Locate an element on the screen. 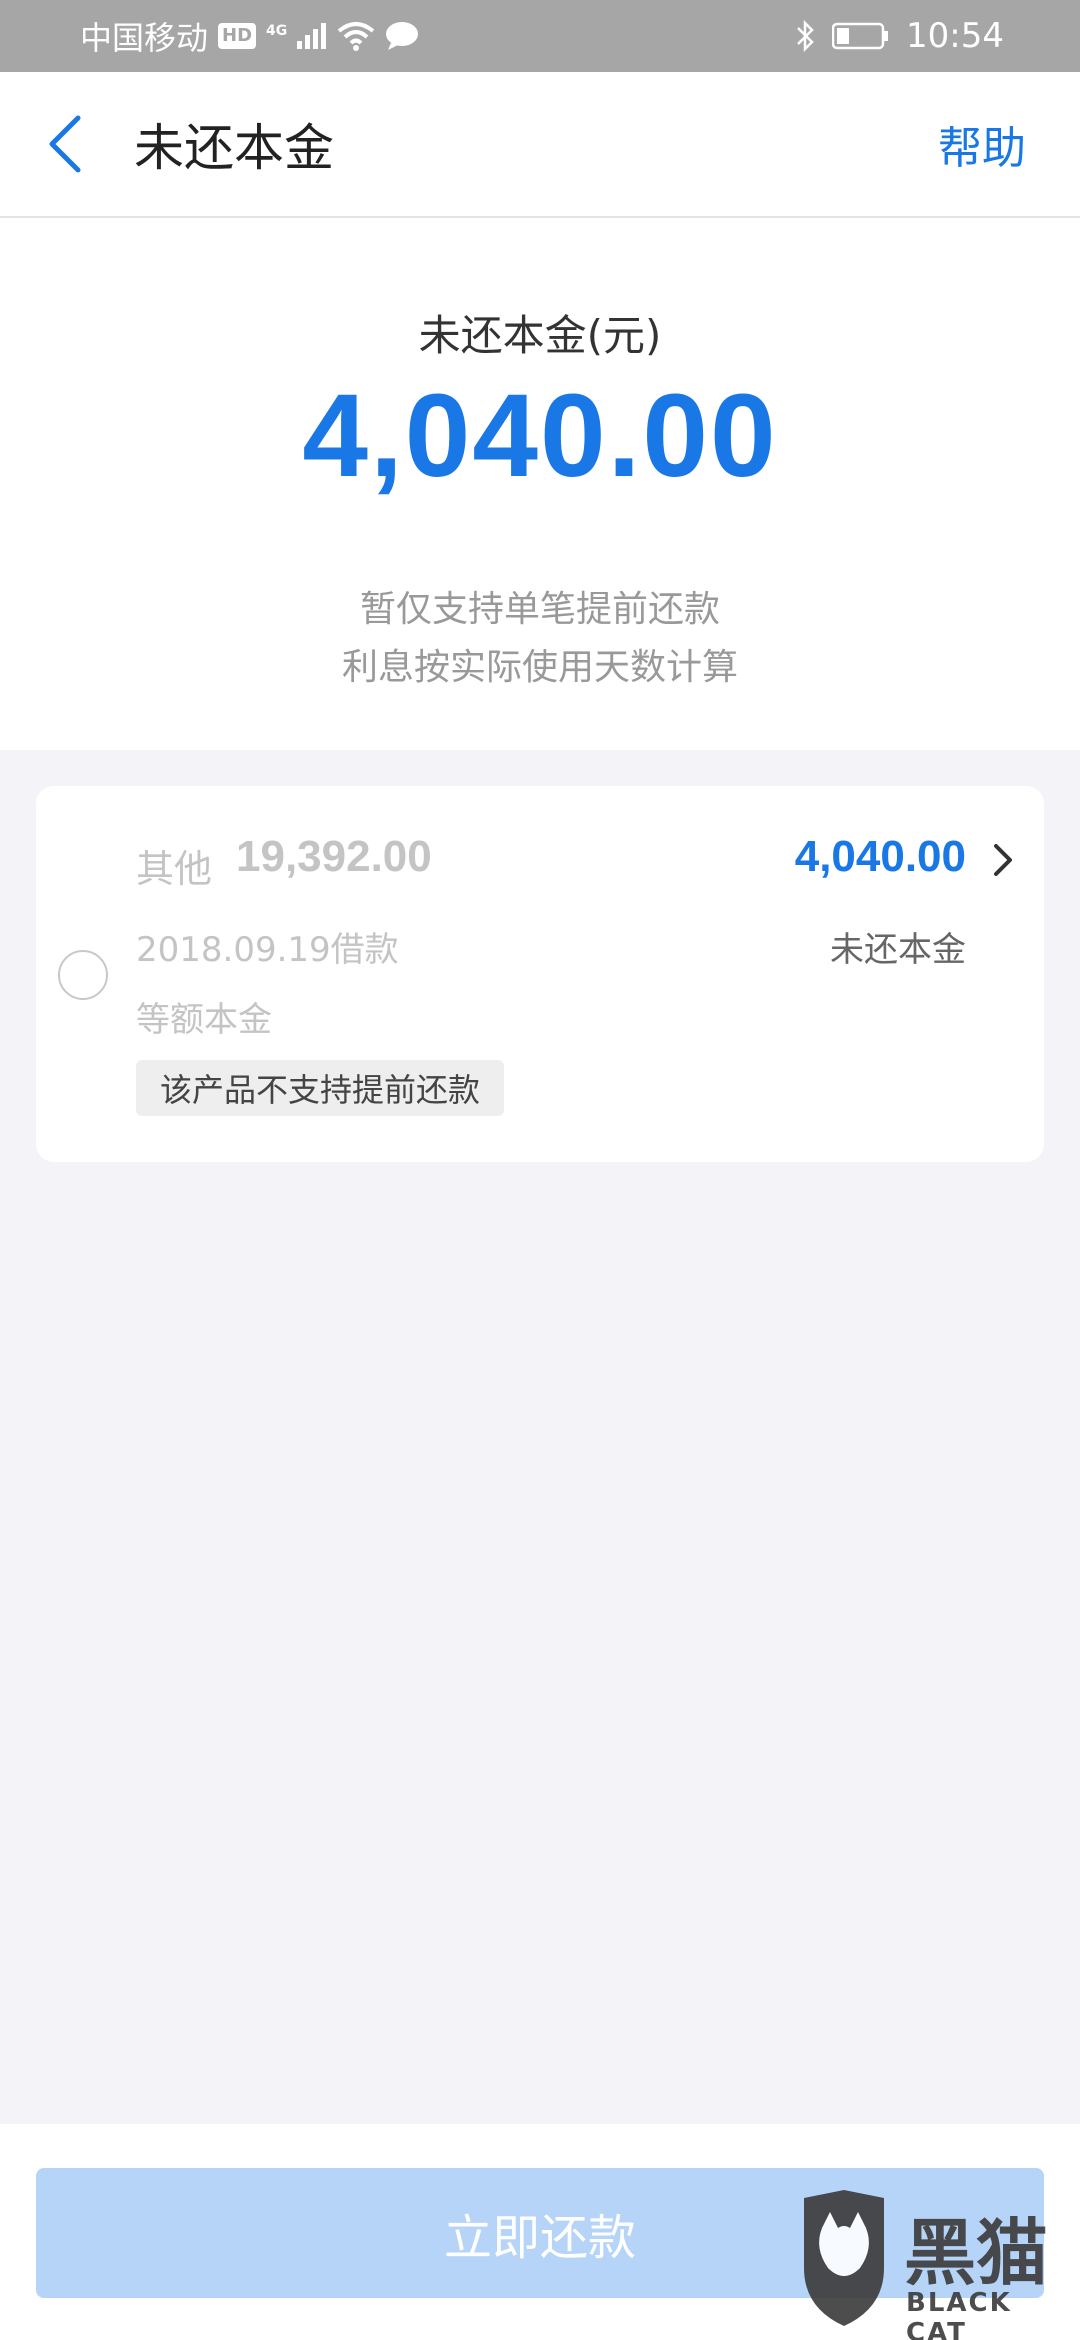 This screenshot has width=1080, height=2340. carrier-name: 中国移动 is located at coordinates (144, 38).